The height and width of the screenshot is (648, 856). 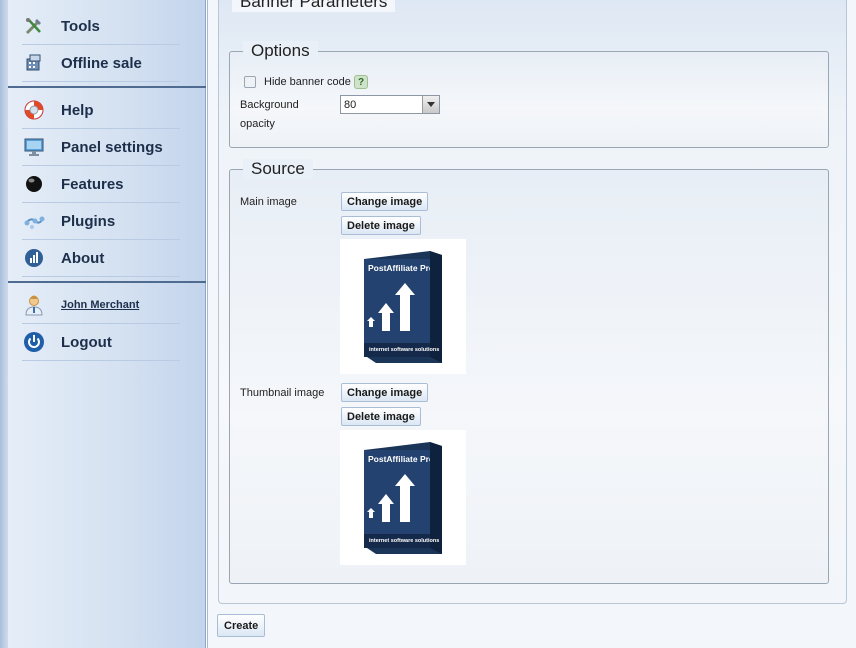 I want to click on sidebar-item-label: Plugins, so click(x=88, y=221).